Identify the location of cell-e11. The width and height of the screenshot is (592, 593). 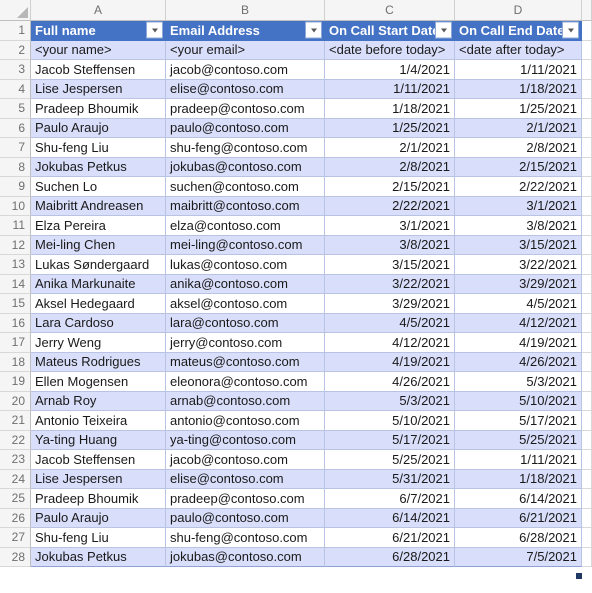
(587, 226).